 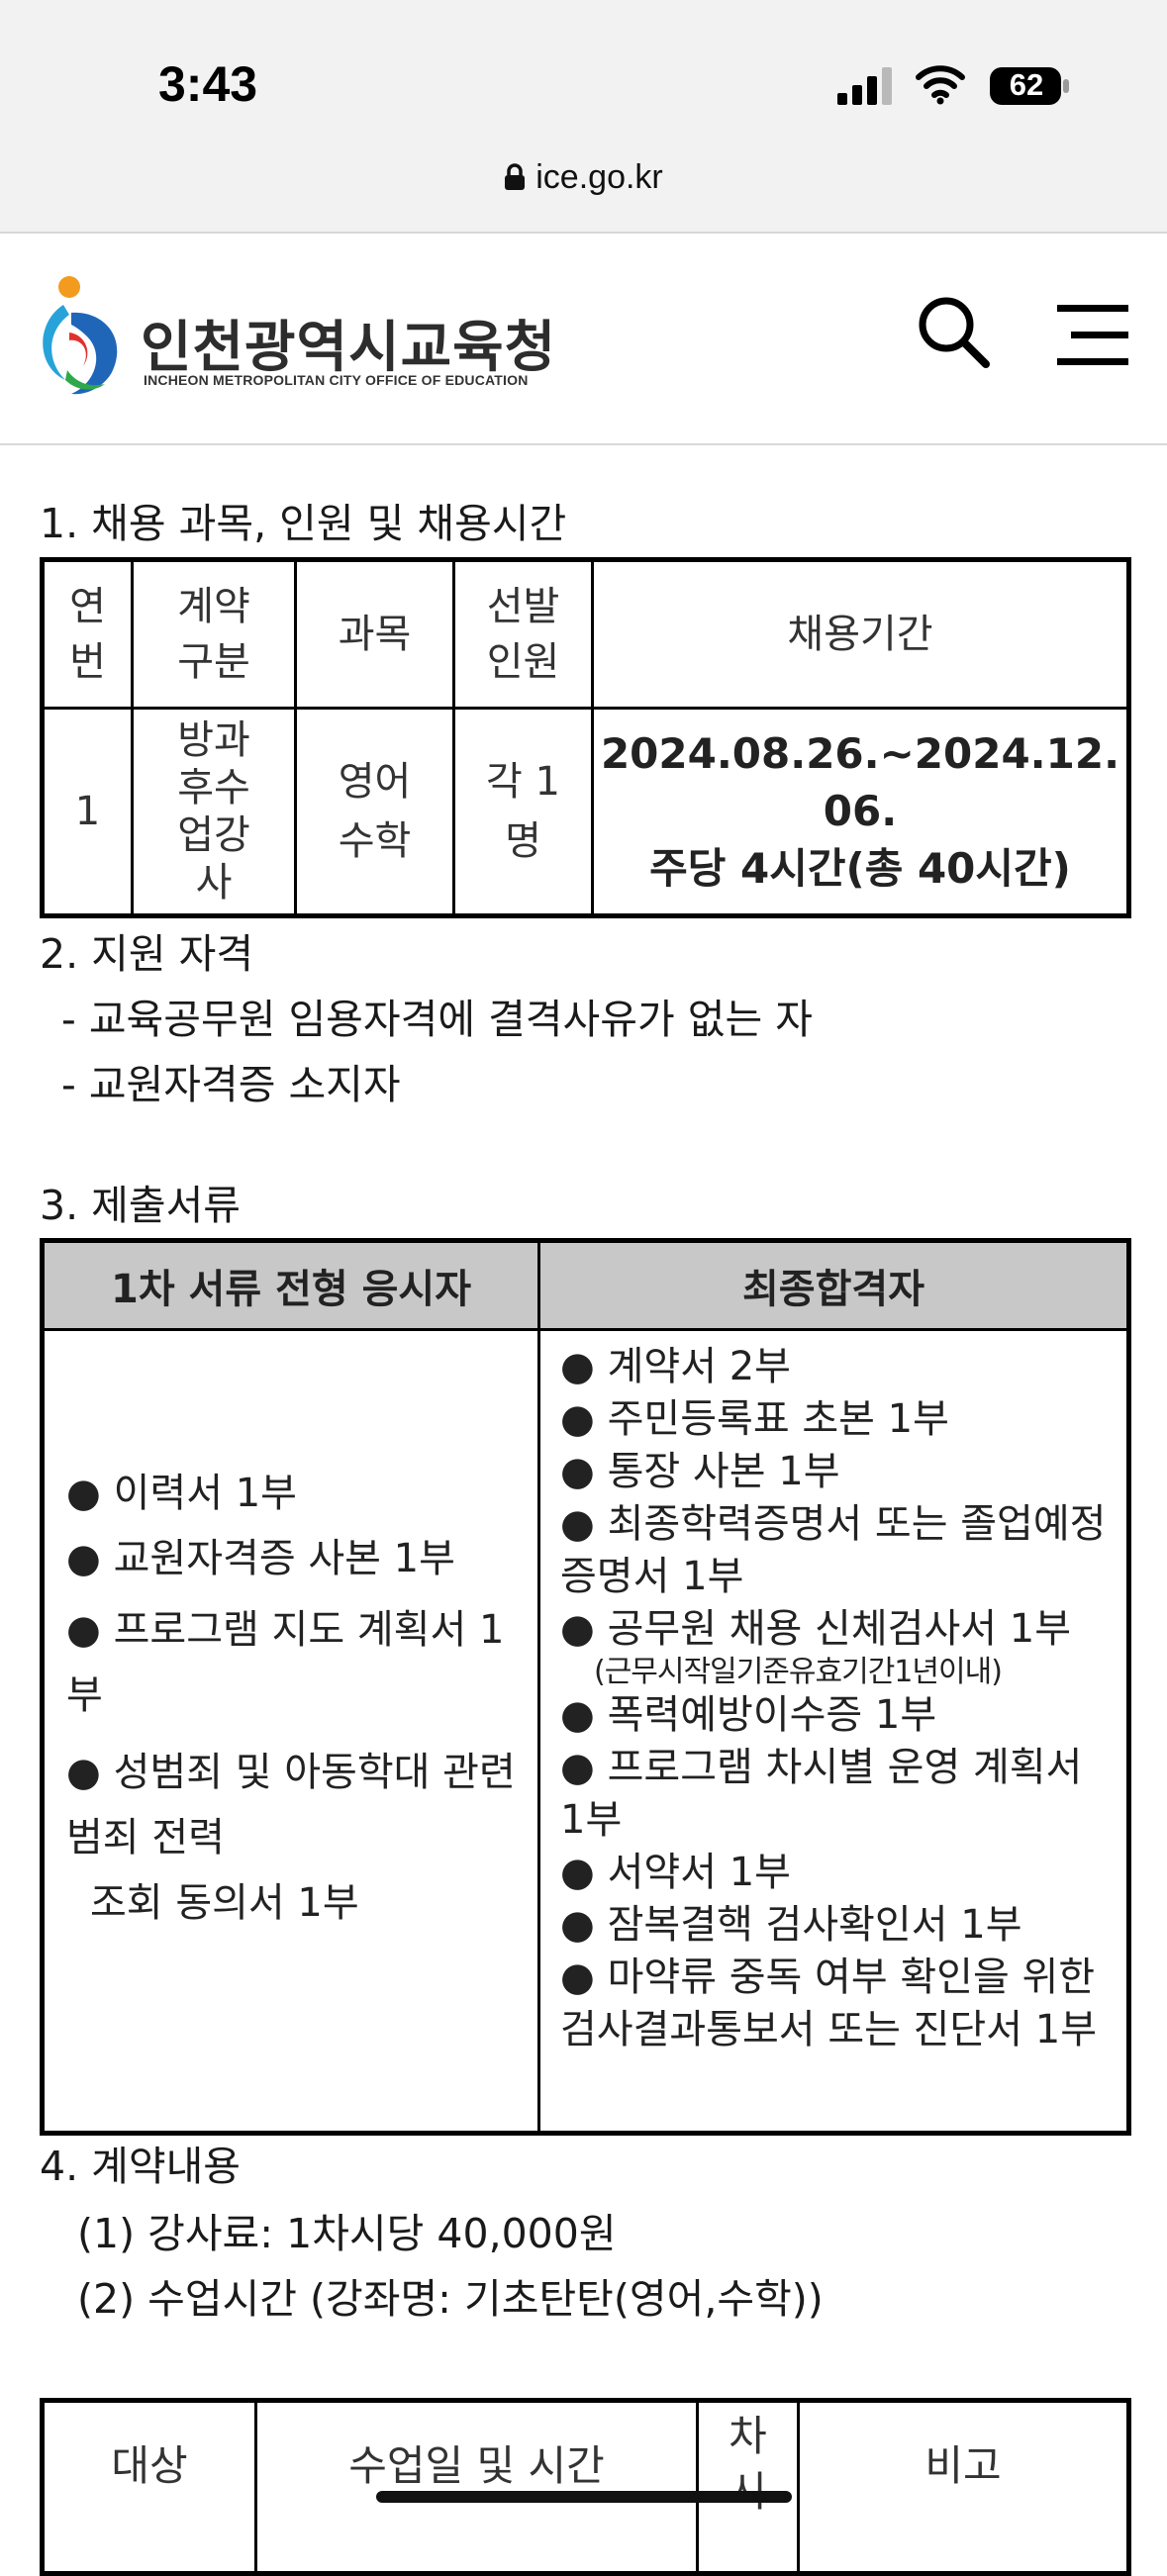 I want to click on list-item: ● 이력서 1부, so click(x=182, y=1493).